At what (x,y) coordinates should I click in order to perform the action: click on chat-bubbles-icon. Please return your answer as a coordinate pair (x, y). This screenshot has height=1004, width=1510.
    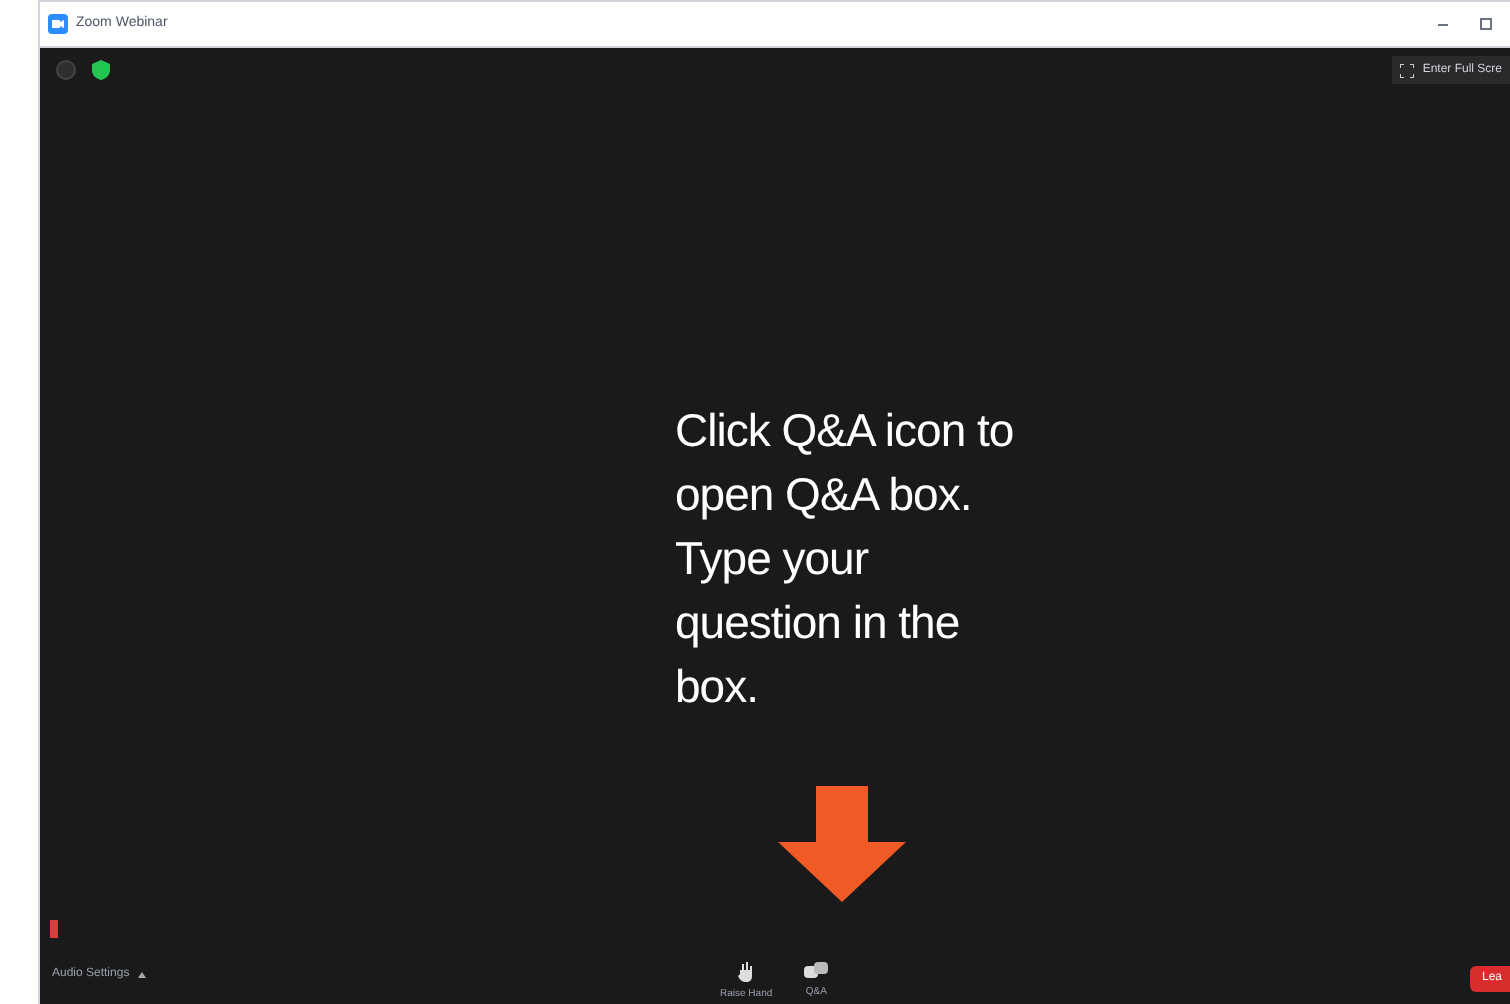
    Looking at the image, I should click on (816, 970).